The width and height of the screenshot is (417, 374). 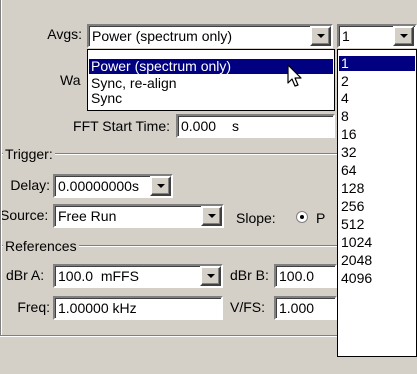 I want to click on vfs-field: 1.000, so click(x=305, y=308).